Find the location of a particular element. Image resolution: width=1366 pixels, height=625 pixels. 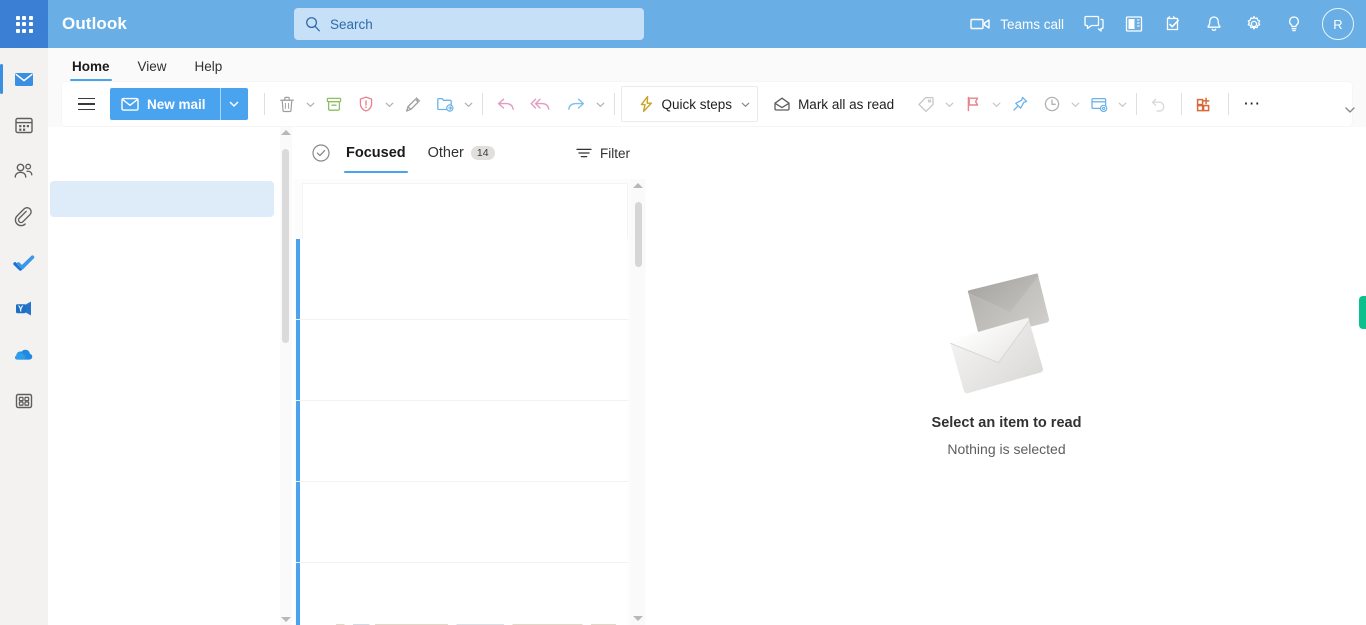

search-box is located at coordinates (469, 24).